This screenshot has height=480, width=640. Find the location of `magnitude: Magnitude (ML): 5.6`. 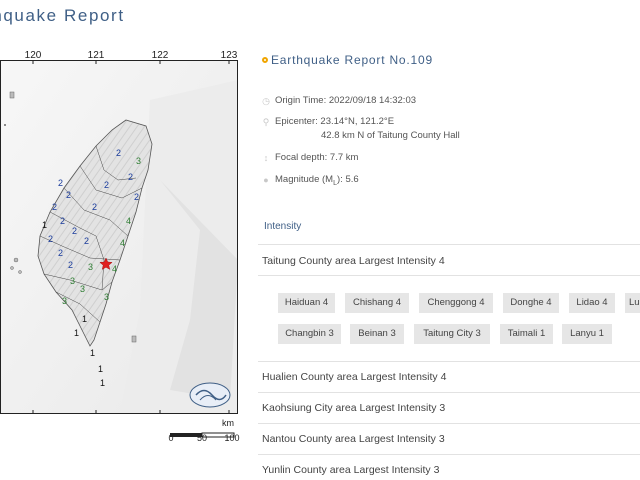

magnitude: Magnitude (ML): 5.6 is located at coordinates (317, 180).